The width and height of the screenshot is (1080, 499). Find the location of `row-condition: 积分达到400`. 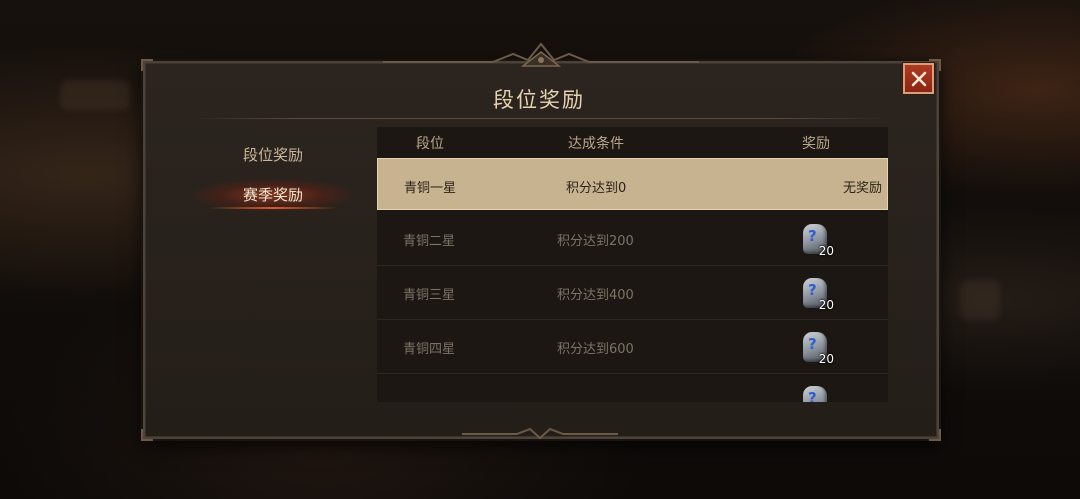

row-condition: 积分达到400 is located at coordinates (595, 295).